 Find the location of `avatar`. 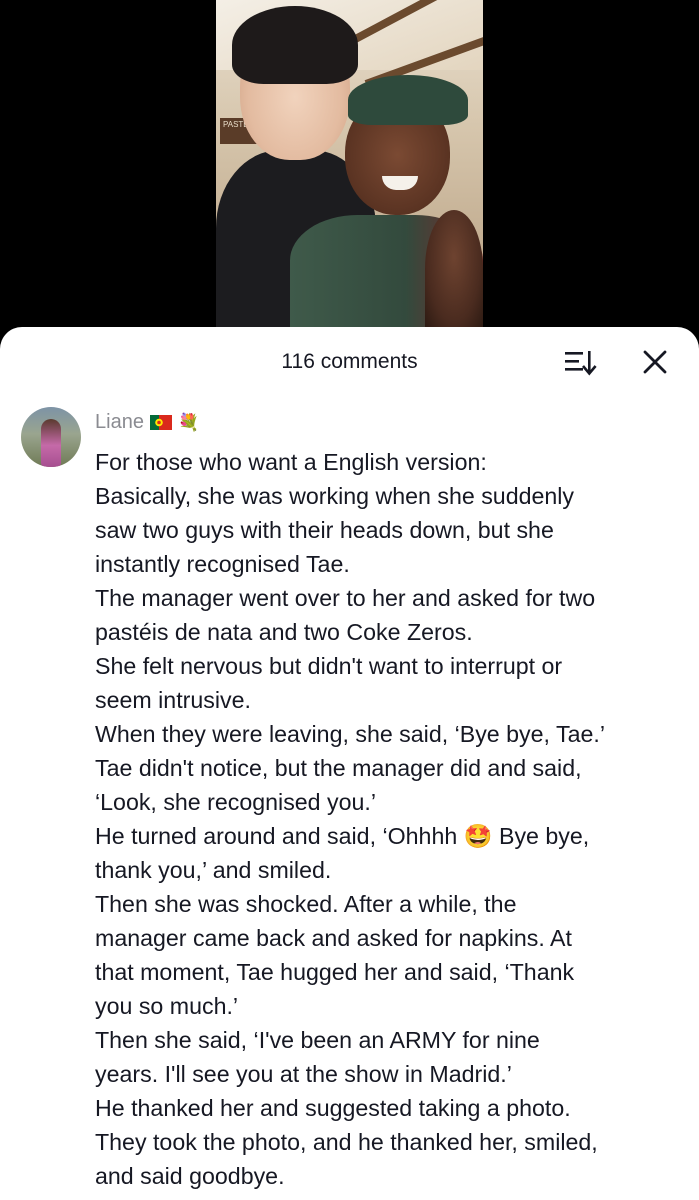

avatar is located at coordinates (51, 437).